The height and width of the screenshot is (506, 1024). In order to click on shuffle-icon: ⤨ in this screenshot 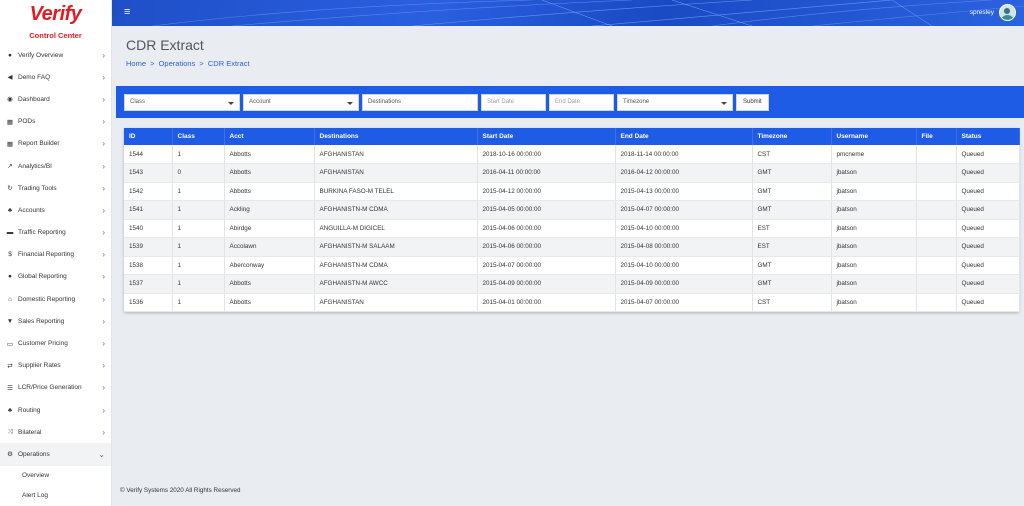, I will do `click(10, 432)`.